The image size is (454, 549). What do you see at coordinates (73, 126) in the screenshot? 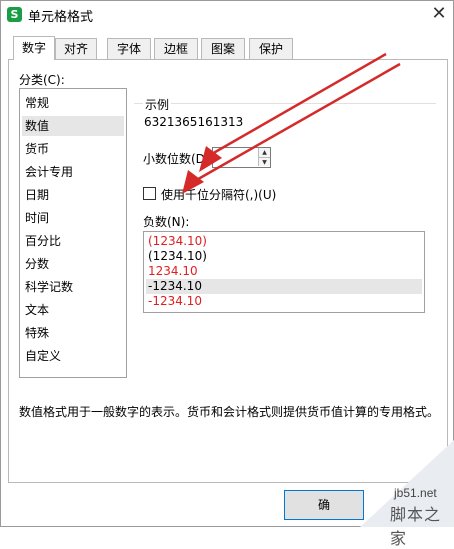
I see `category-item-number: 数值` at bounding box center [73, 126].